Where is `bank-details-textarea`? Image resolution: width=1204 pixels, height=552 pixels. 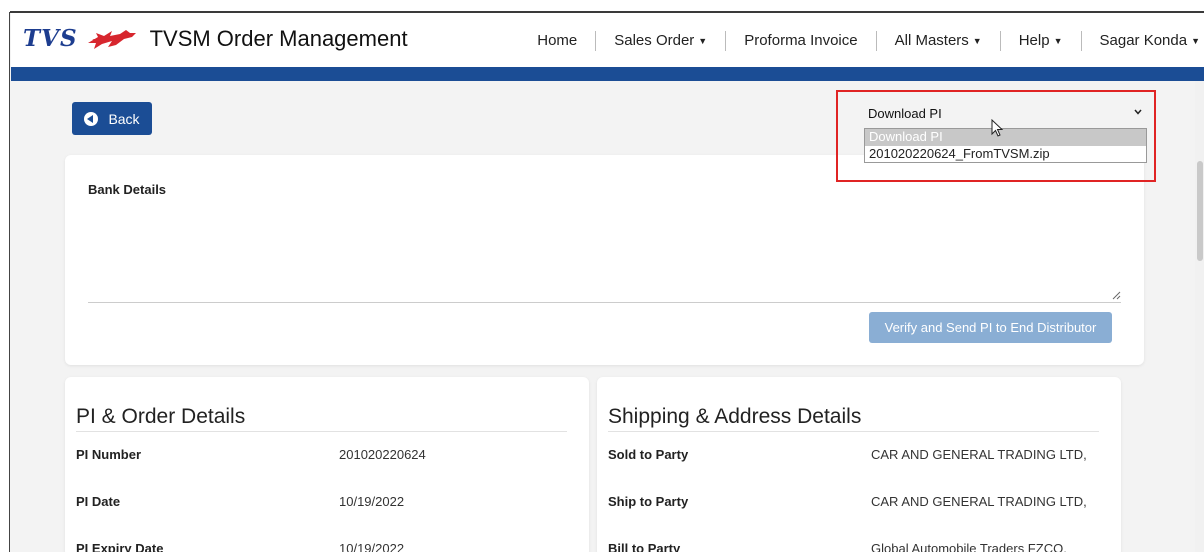
bank-details-textarea is located at coordinates (604, 255).